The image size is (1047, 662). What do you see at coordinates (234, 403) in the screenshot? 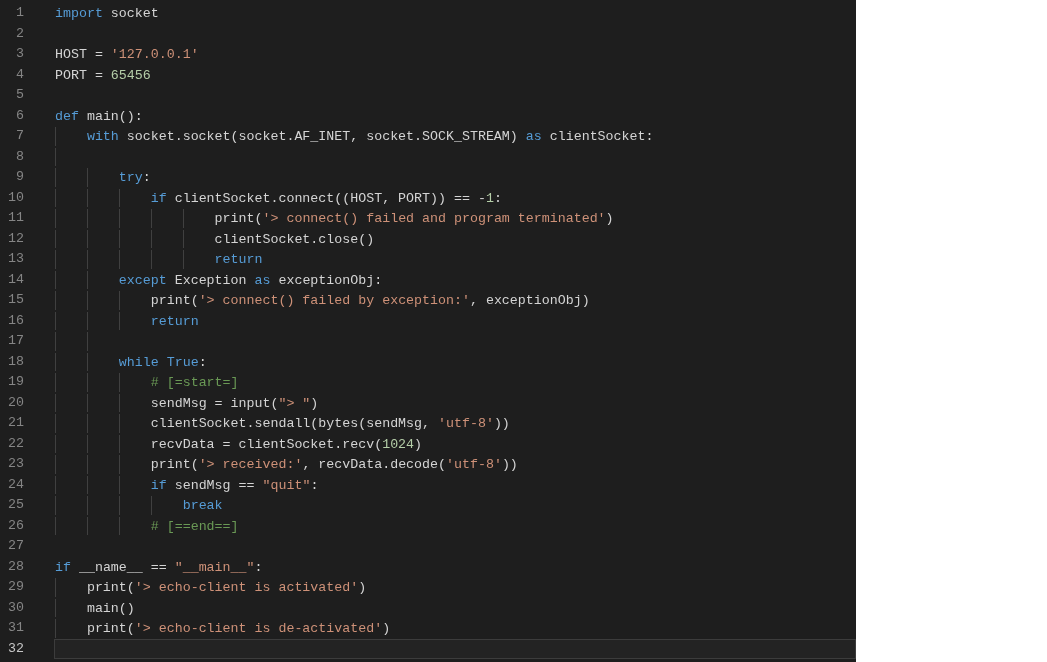
I see `code-line: sendMsg = input("> ")` at bounding box center [234, 403].